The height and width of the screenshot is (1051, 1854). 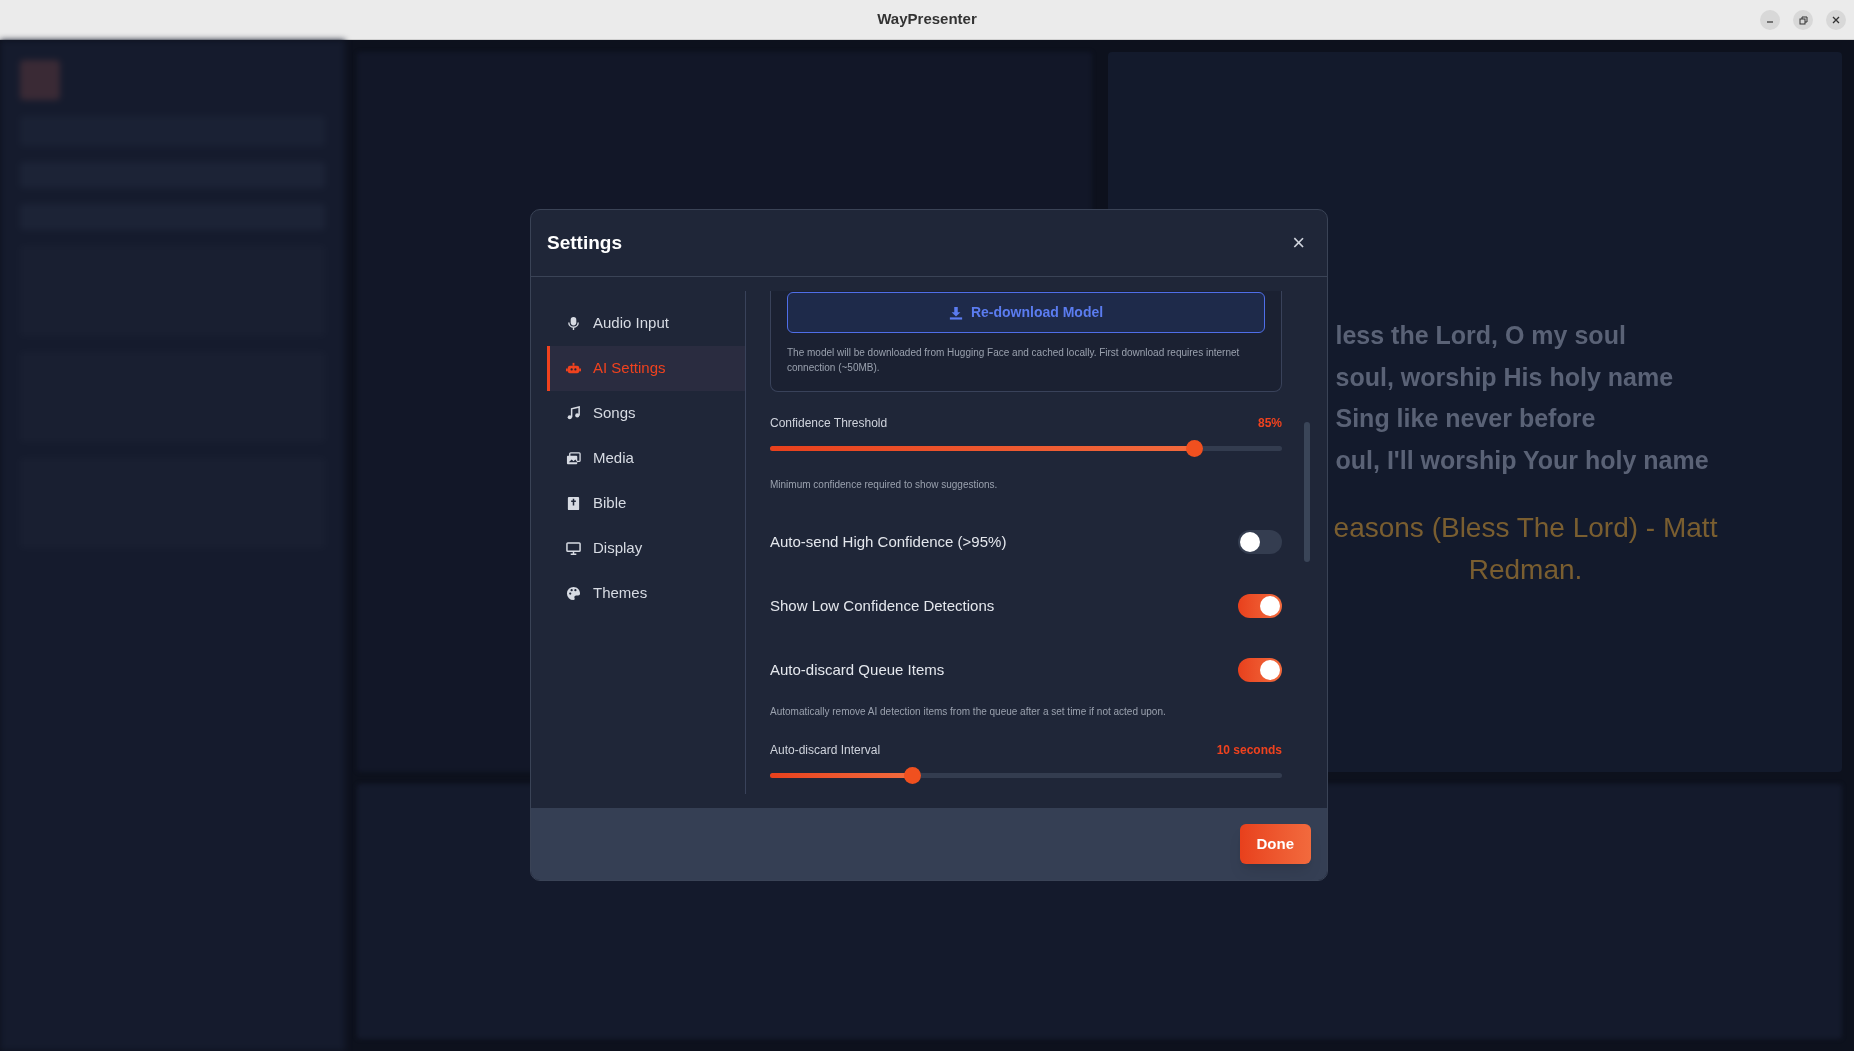 What do you see at coordinates (857, 669) in the screenshot?
I see `setting-label: Auto-discard Queue Items` at bounding box center [857, 669].